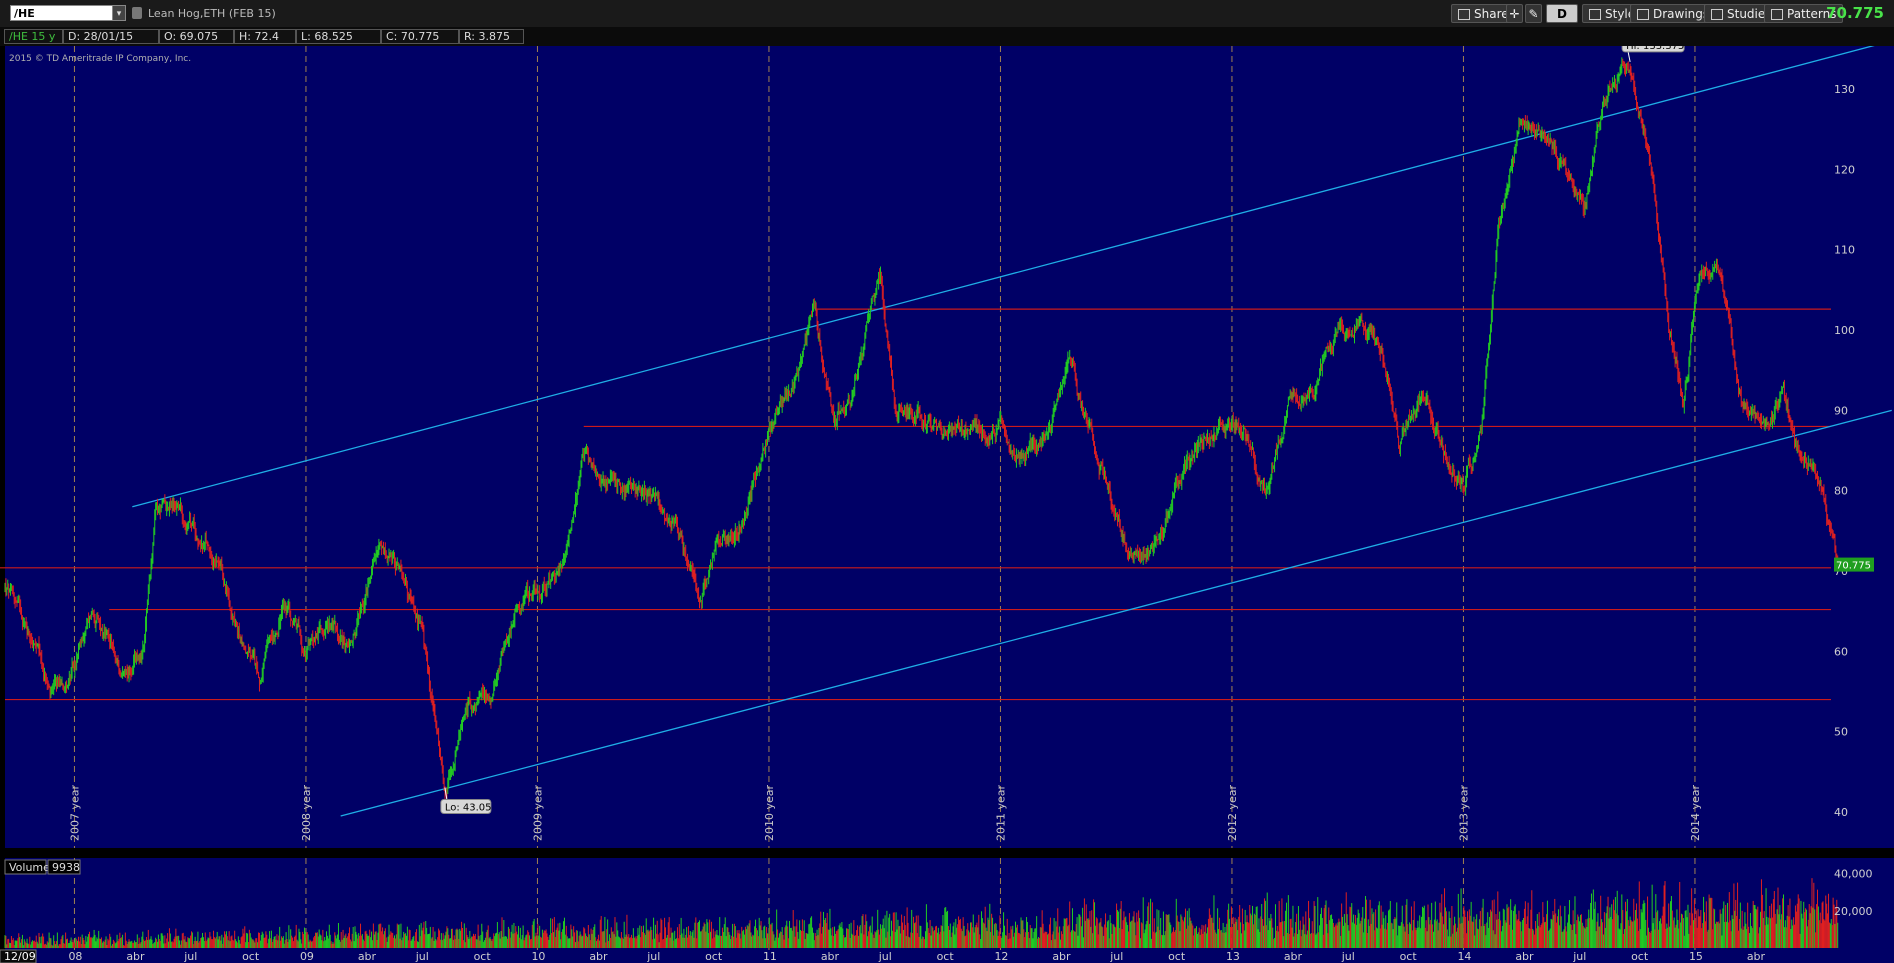  I want to click on last-price-badge-text: 70.775, so click(1853, 566).